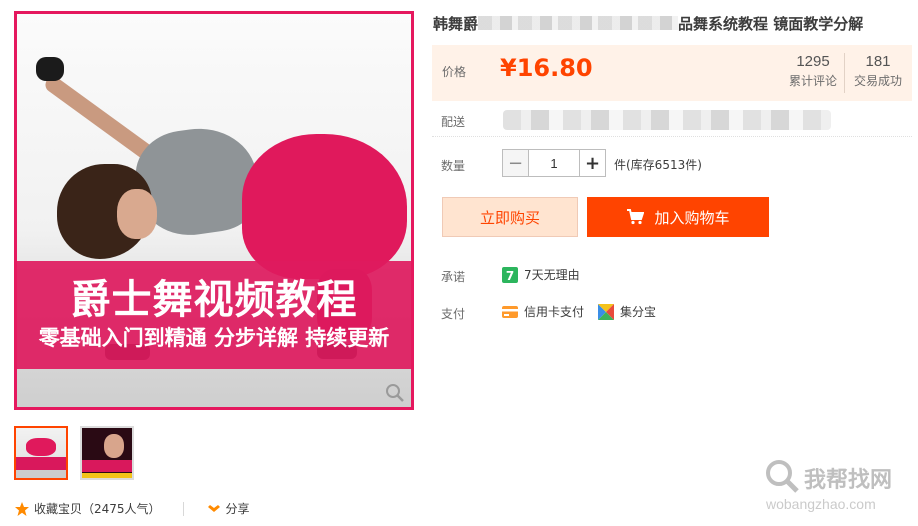 The image size is (918, 526). What do you see at coordinates (516, 163) in the screenshot?
I see `decrease-button: −` at bounding box center [516, 163].